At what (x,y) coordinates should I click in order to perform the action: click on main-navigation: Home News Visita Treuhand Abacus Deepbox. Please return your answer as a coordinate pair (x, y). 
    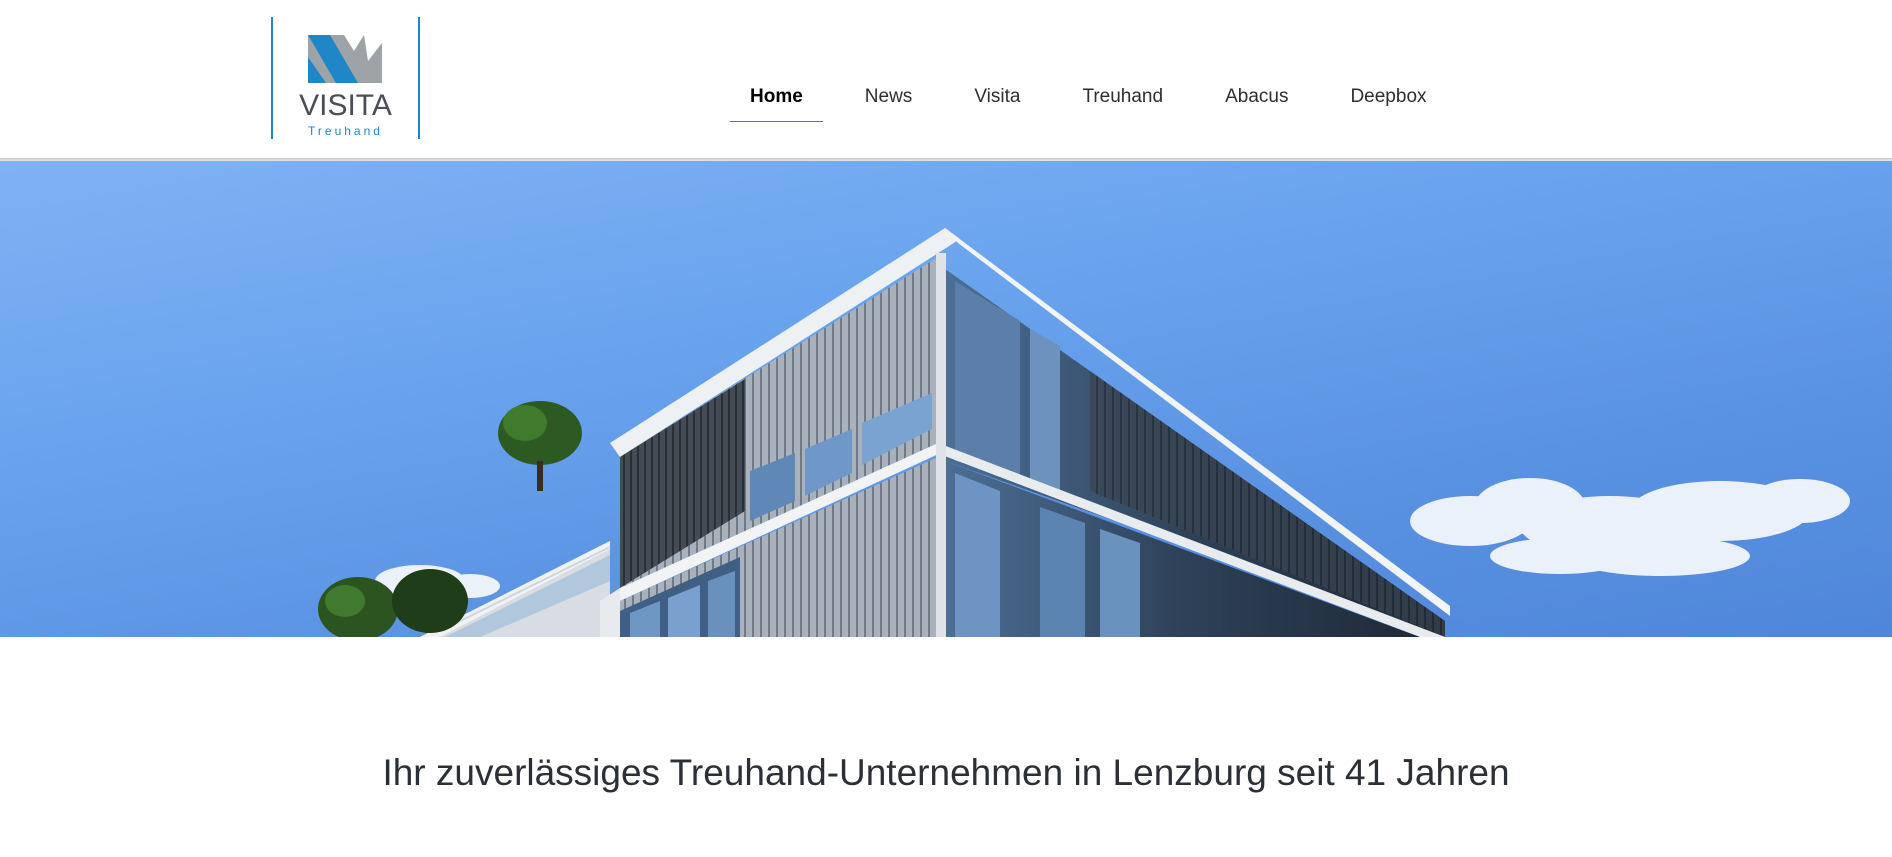
    Looking at the image, I should click on (1099, 102).